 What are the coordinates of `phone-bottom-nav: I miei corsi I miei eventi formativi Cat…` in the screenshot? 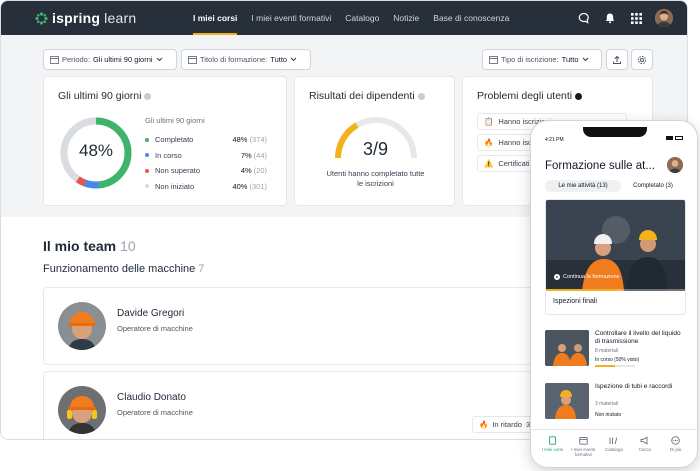 It's located at (614, 448).